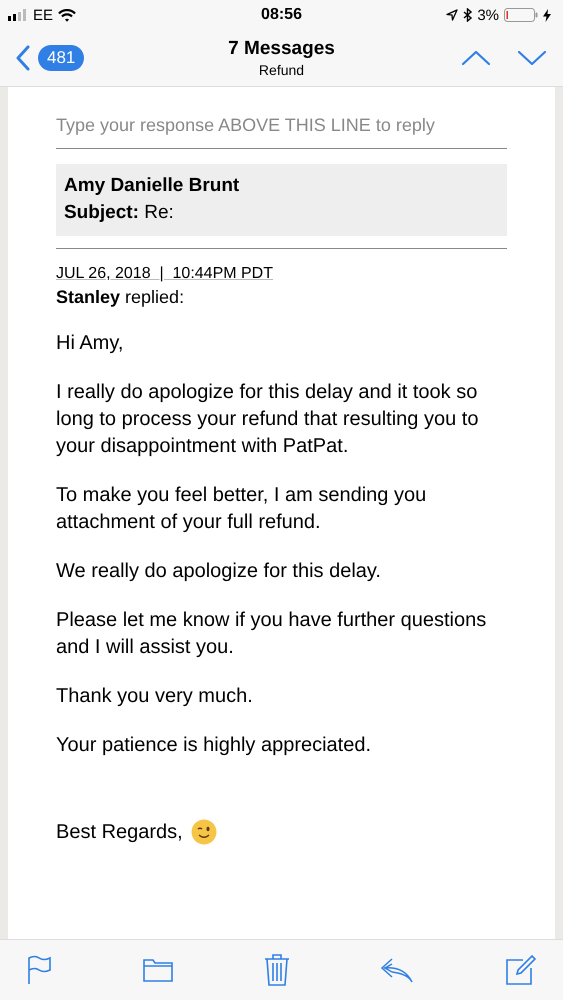 Image resolution: width=563 pixels, height=1000 pixels. Describe the element at coordinates (159, 212) in the screenshot. I see `subject-value: Re:` at that location.